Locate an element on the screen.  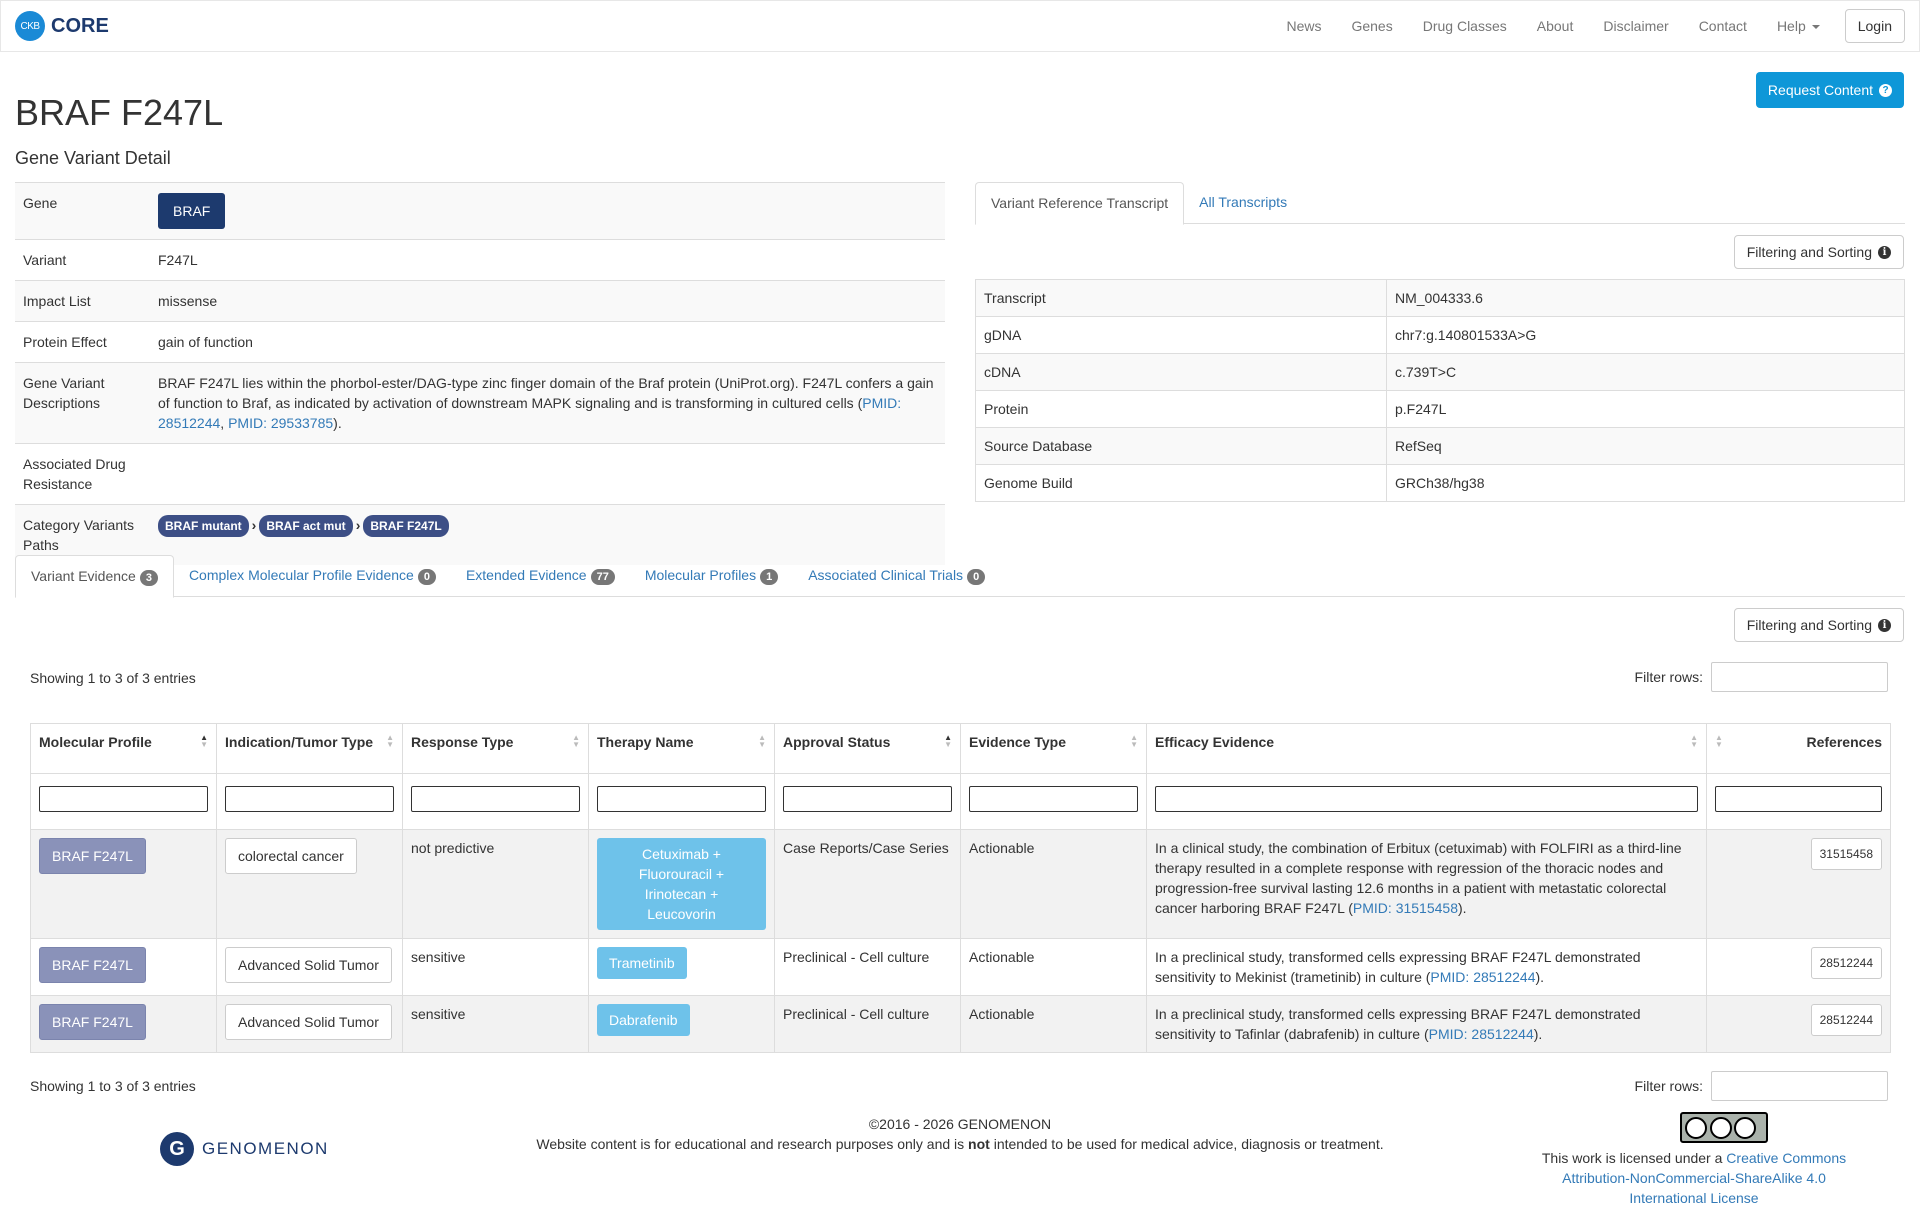
col-molecular-profile: Molecular Profile ▲ ▼ is located at coordinates (123, 748).